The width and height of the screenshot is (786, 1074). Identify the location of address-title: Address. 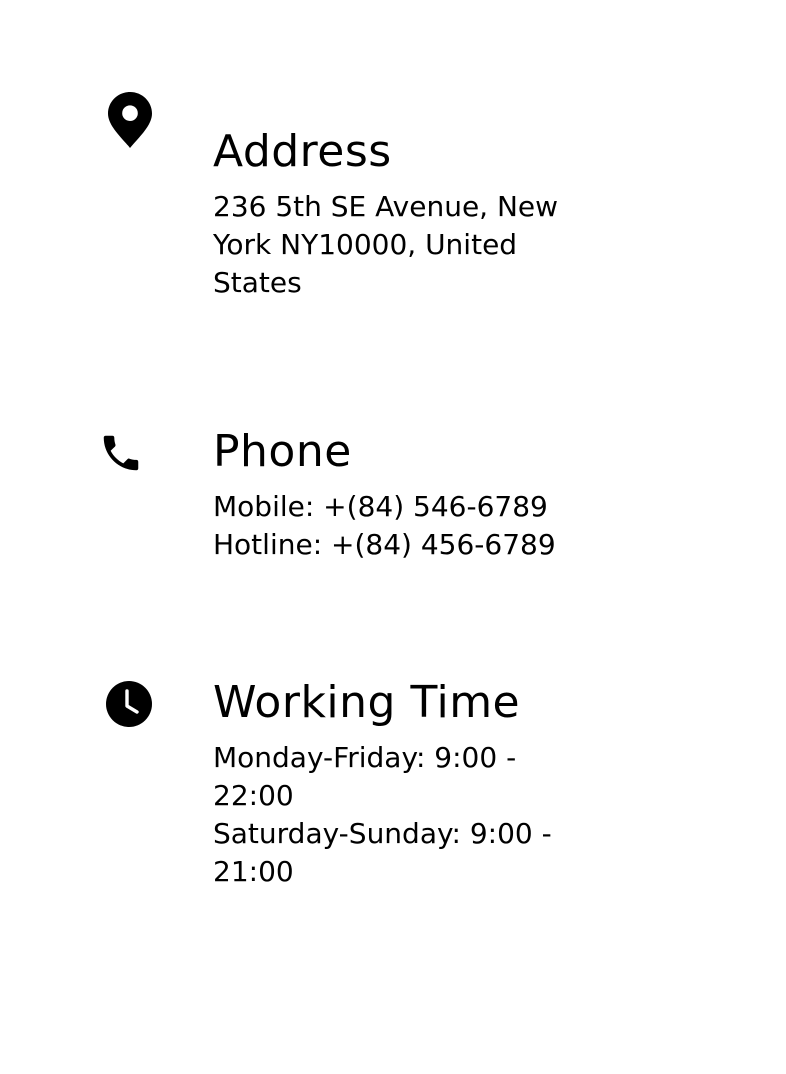
(302, 151).